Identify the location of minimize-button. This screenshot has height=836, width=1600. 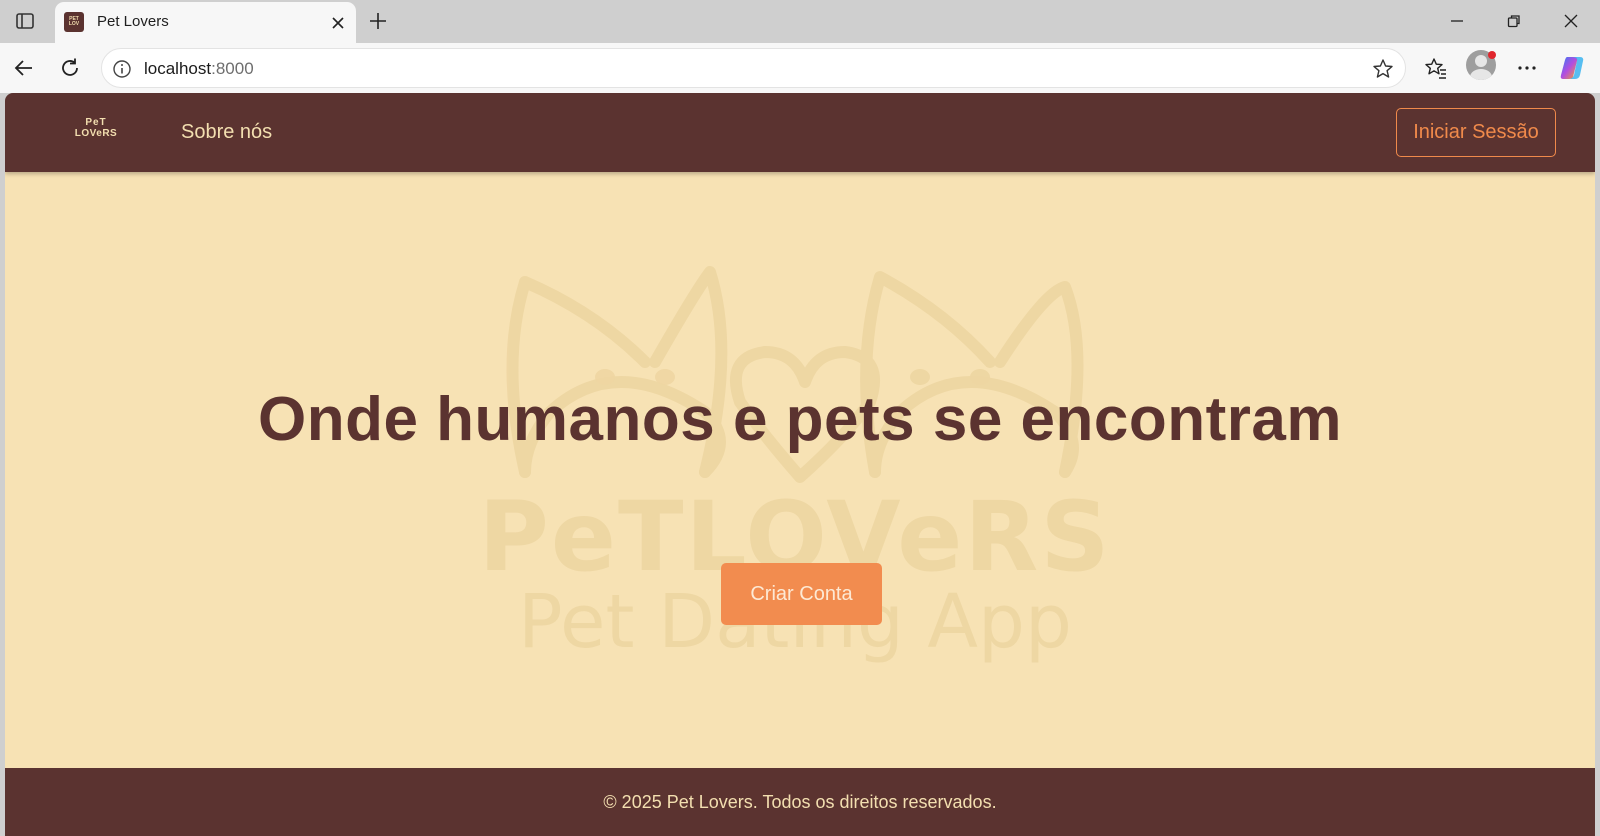
(1457, 21).